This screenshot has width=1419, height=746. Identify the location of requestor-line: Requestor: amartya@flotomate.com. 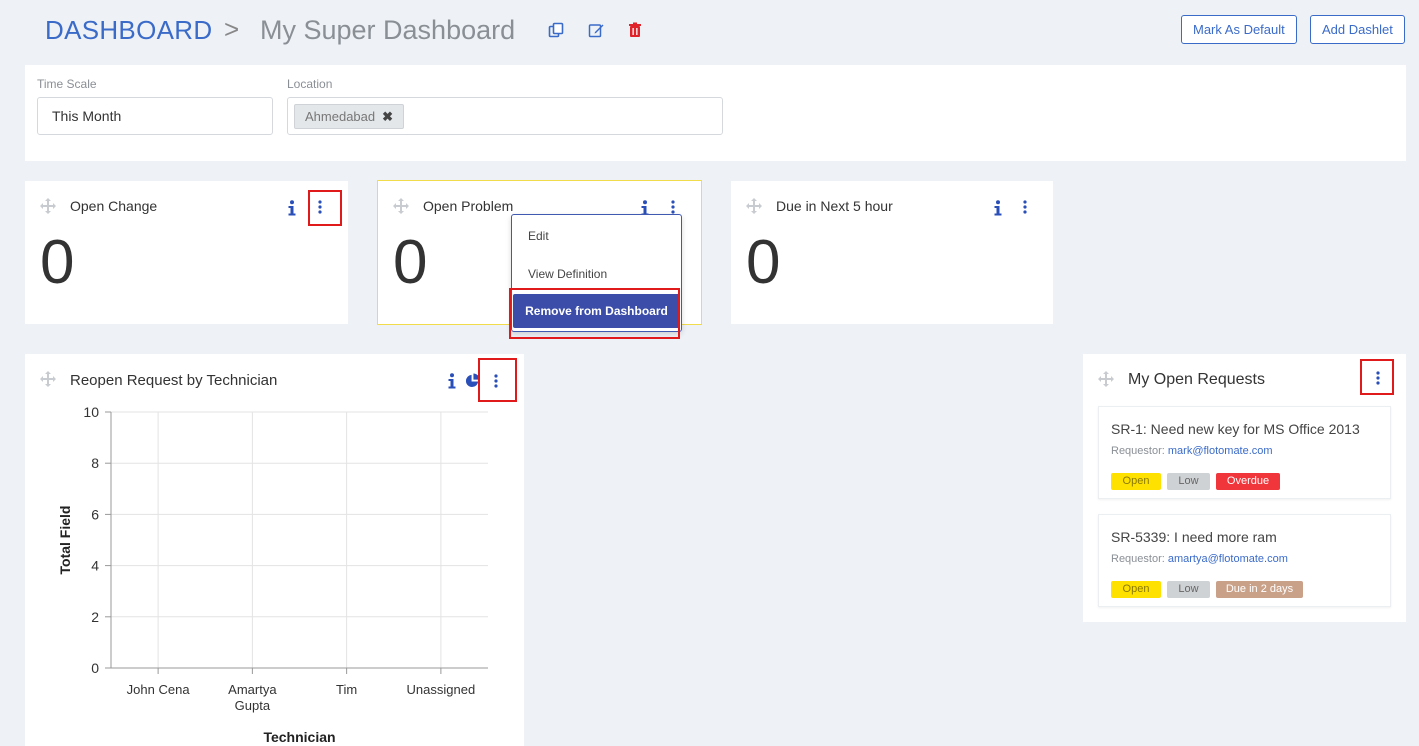
(1199, 559).